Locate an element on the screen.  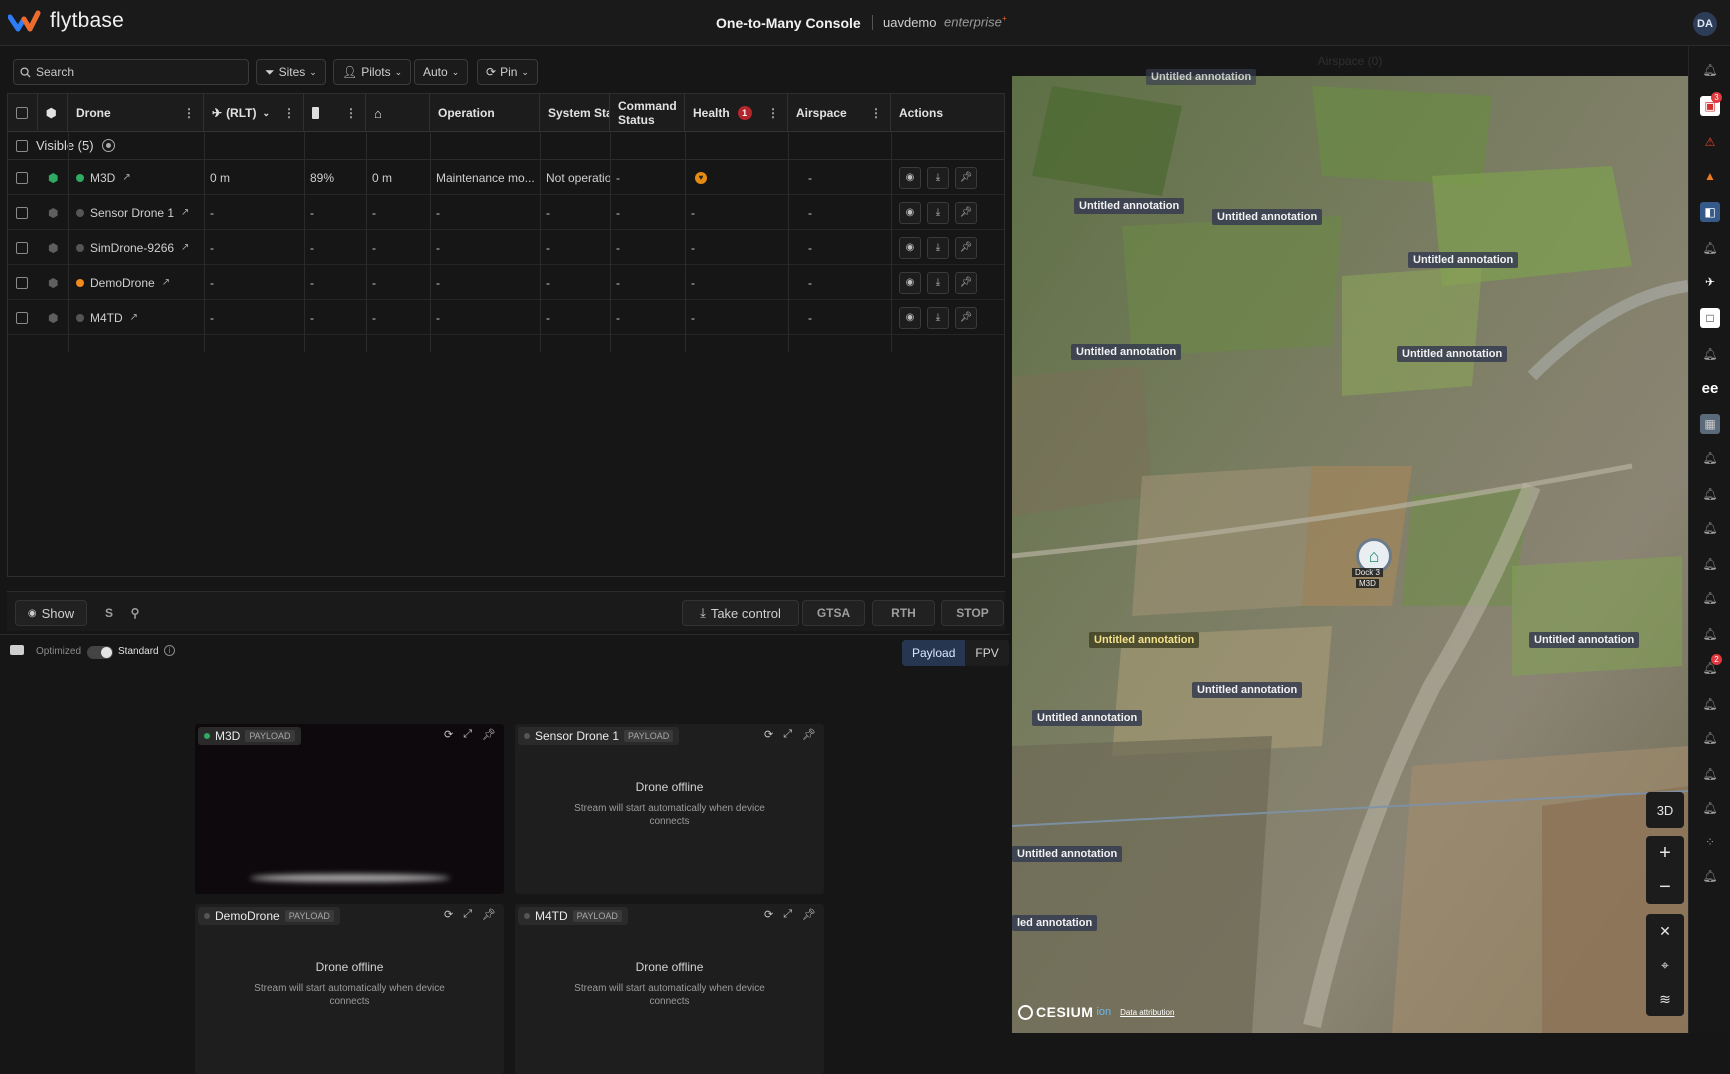
select-all-checkbox is located at coordinates (22, 113).